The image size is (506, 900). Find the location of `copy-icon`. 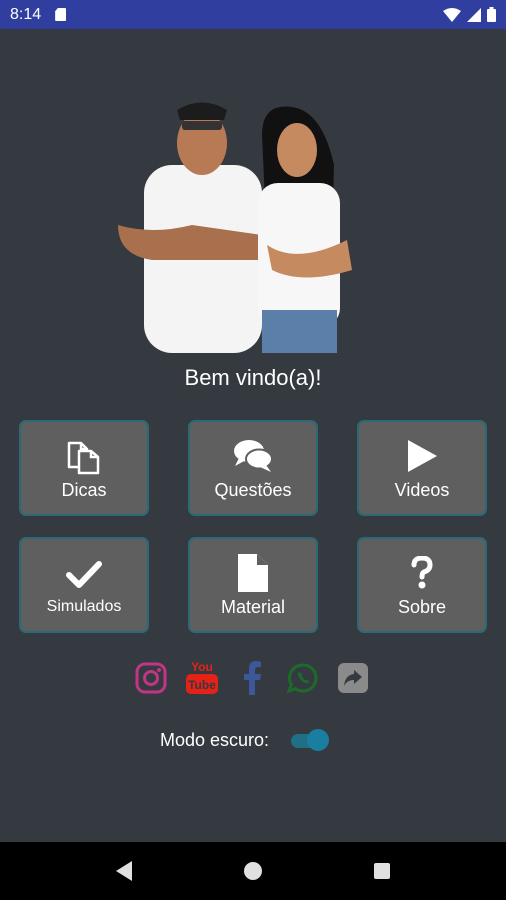

copy-icon is located at coordinates (84, 456).